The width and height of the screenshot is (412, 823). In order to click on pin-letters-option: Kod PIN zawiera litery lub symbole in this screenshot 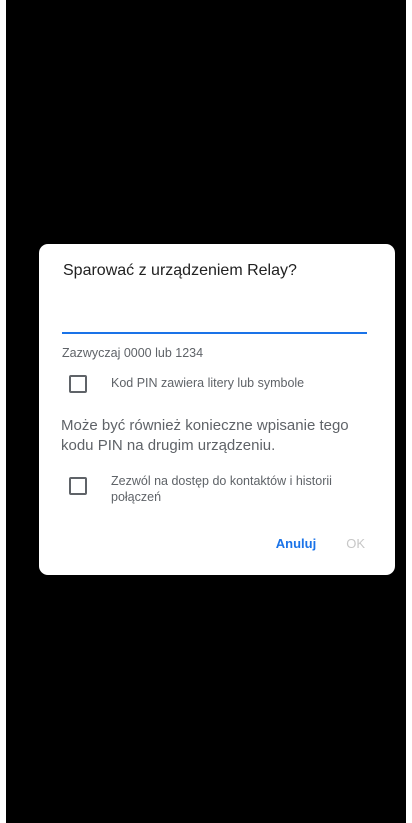, I will do `click(186, 384)`.